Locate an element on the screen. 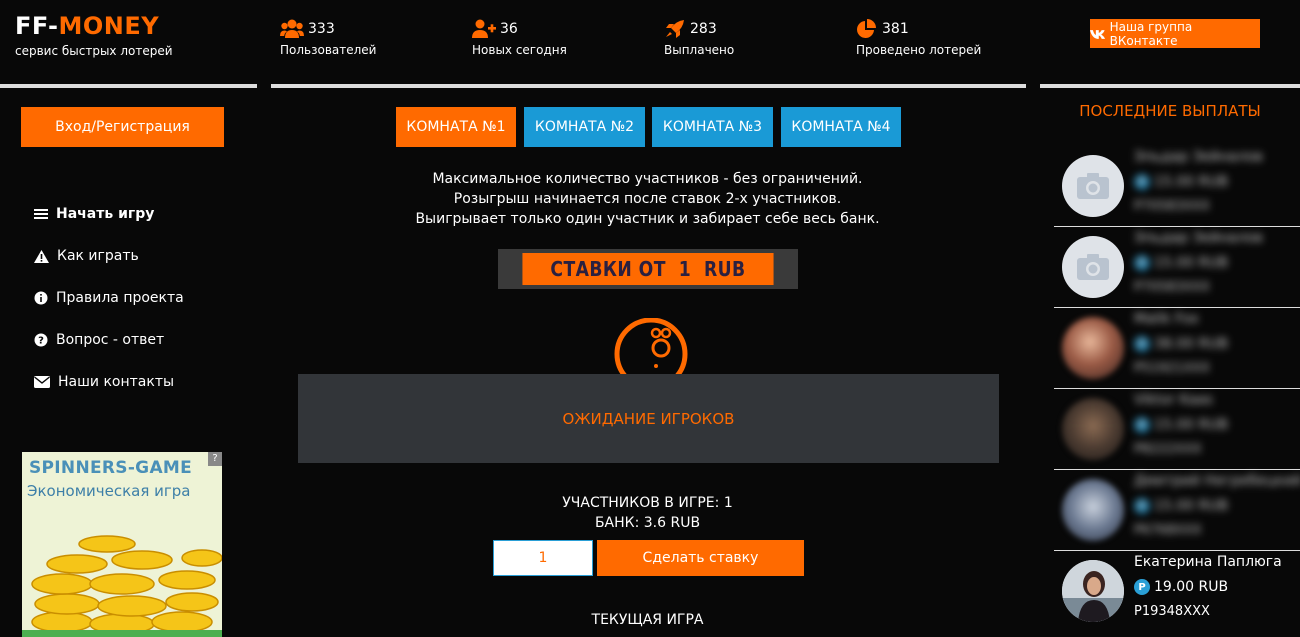 The width and height of the screenshot is (1300, 637). site-tagline: сервис быстрых лотерей is located at coordinates (94, 51).